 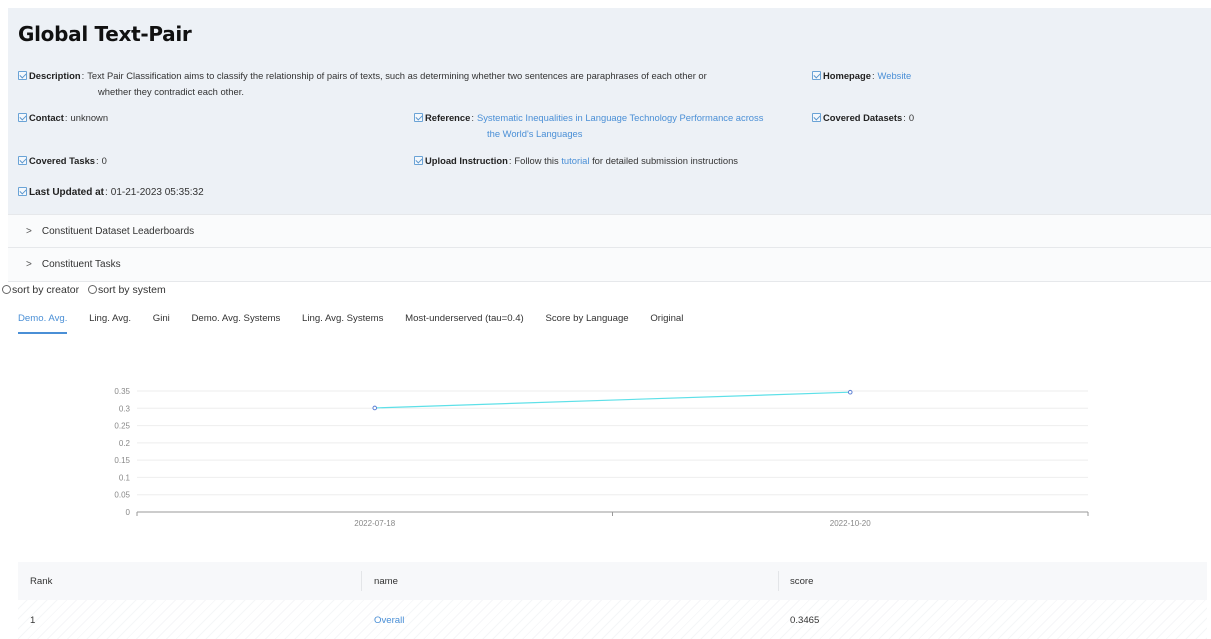 What do you see at coordinates (448, 117) in the screenshot?
I see `reference-label: Reference` at bounding box center [448, 117].